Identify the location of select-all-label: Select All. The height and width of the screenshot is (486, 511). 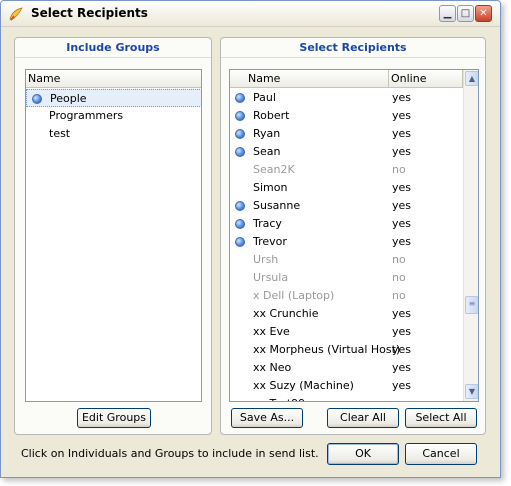
(441, 417).